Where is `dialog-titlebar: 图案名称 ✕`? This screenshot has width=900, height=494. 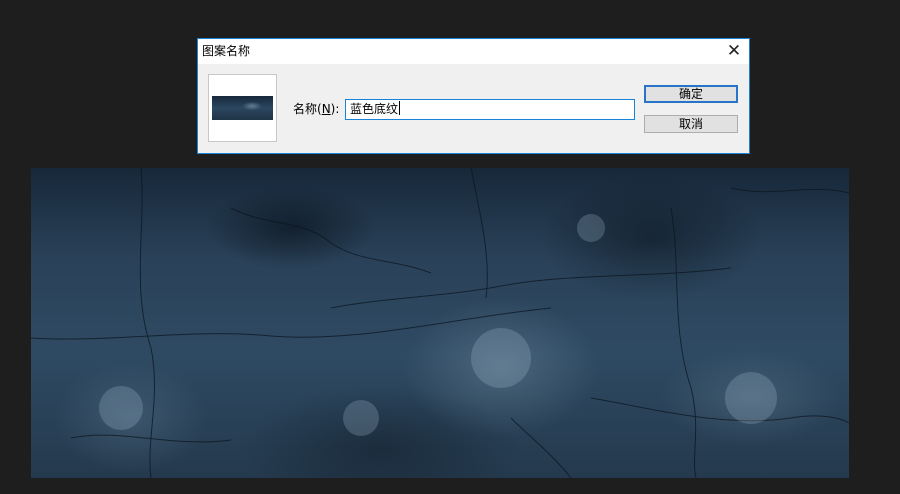 dialog-titlebar: 图案名称 ✕ is located at coordinates (473, 51).